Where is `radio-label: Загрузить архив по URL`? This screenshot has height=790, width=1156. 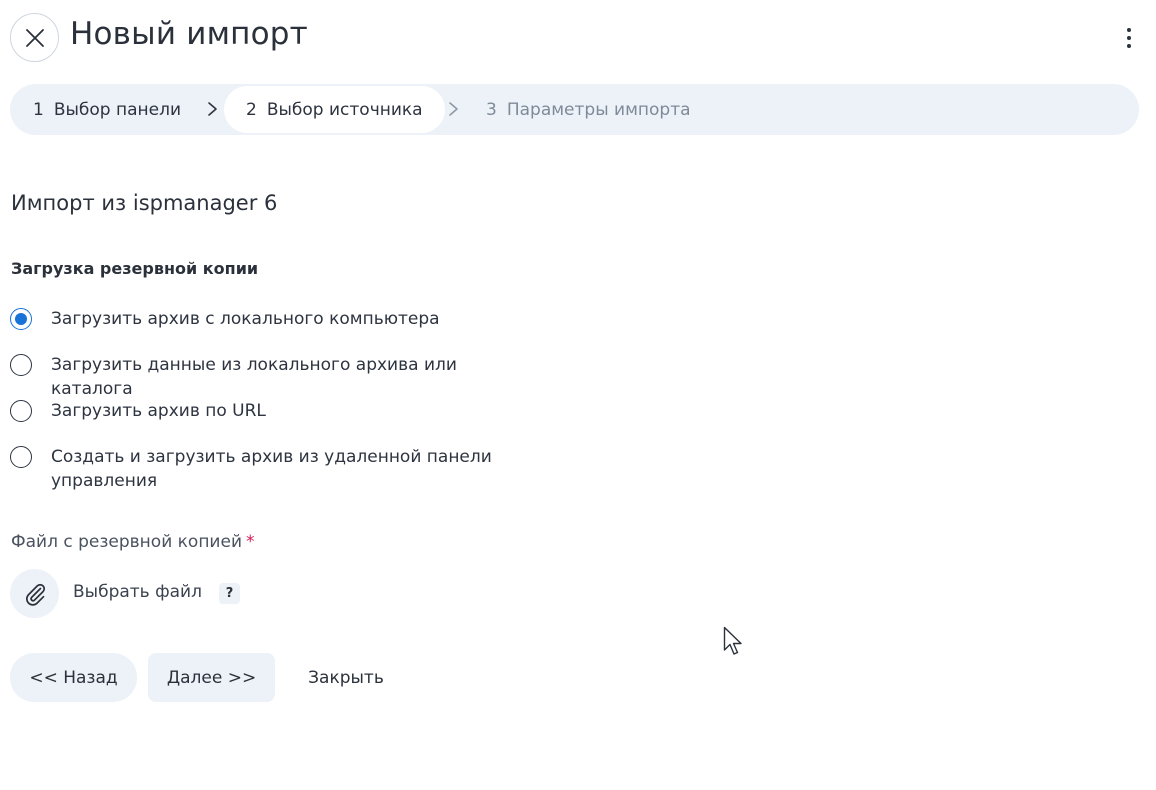
radio-label: Загрузить архив по URL is located at coordinates (158, 411).